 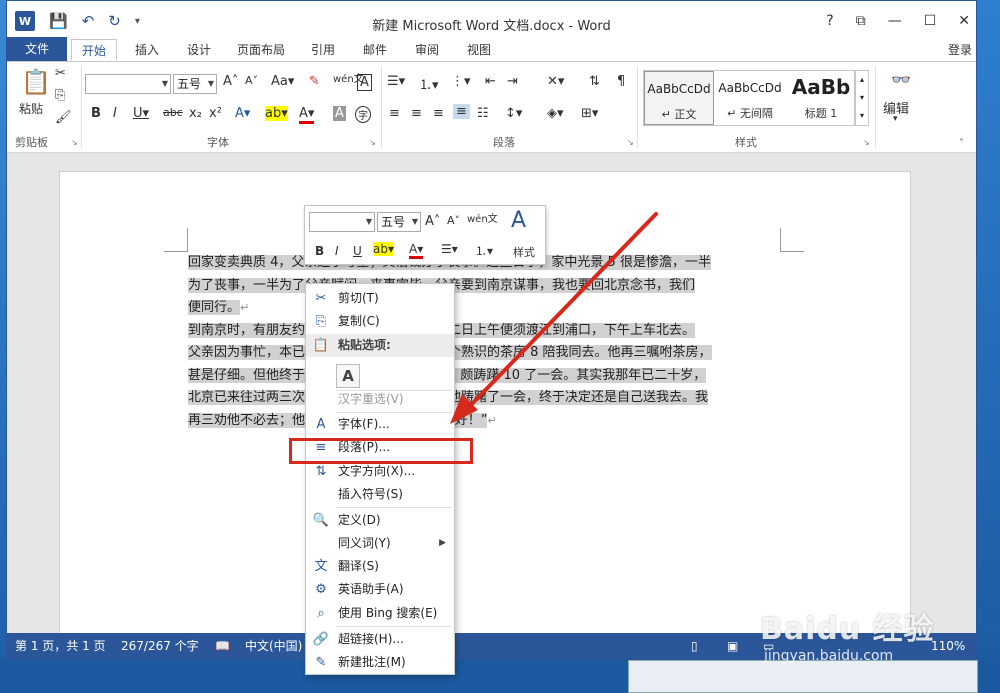 I want to click on increase-indent-icon: ⇥, so click(x=512, y=81).